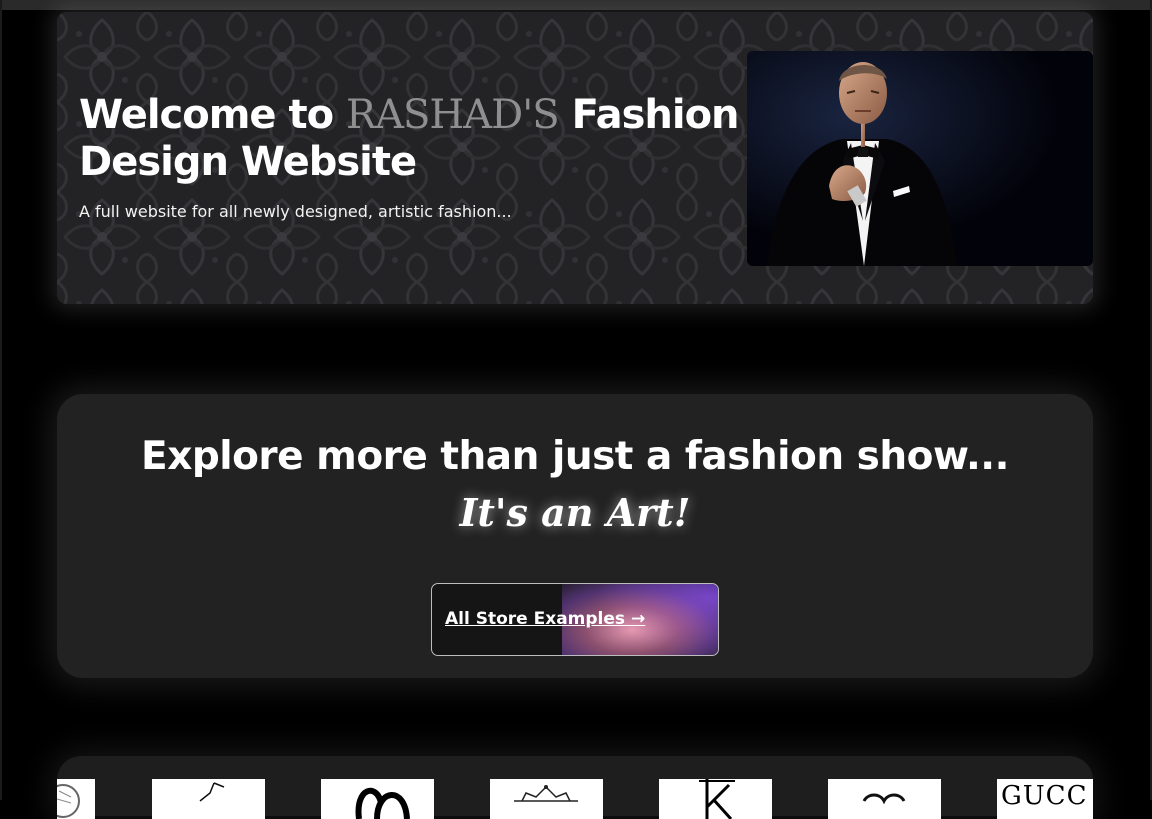  Describe the element at coordinates (576, 5) in the screenshot. I see `browser-top-strip` at that location.